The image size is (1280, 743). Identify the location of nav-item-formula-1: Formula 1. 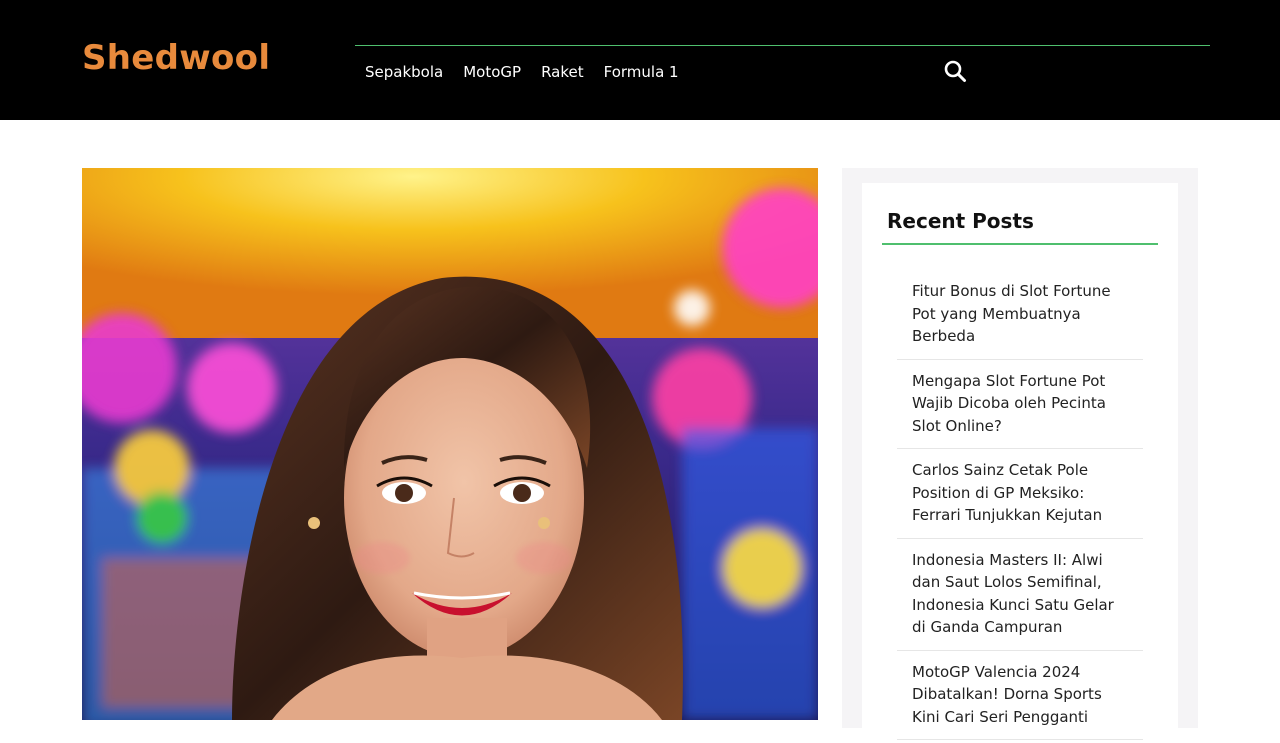
(641, 72).